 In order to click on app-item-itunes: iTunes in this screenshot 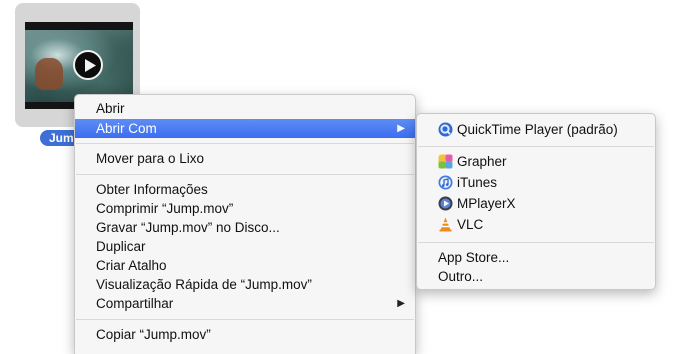, I will do `click(536, 182)`.